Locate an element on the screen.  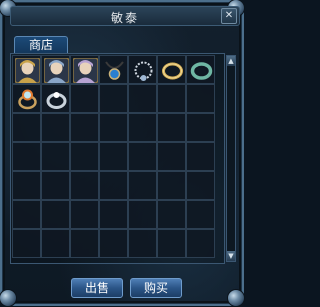
amulet-item is located at coordinates (113, 69).